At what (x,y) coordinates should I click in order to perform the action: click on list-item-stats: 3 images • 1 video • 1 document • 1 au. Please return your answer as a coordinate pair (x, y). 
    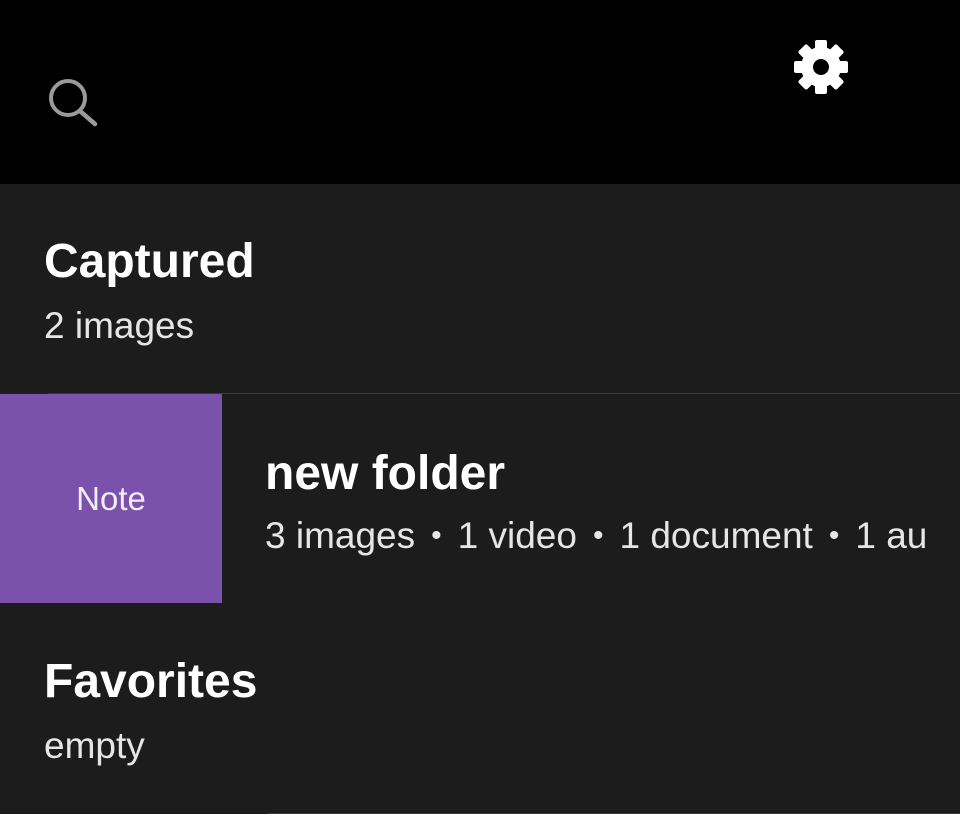
    Looking at the image, I should click on (596, 536).